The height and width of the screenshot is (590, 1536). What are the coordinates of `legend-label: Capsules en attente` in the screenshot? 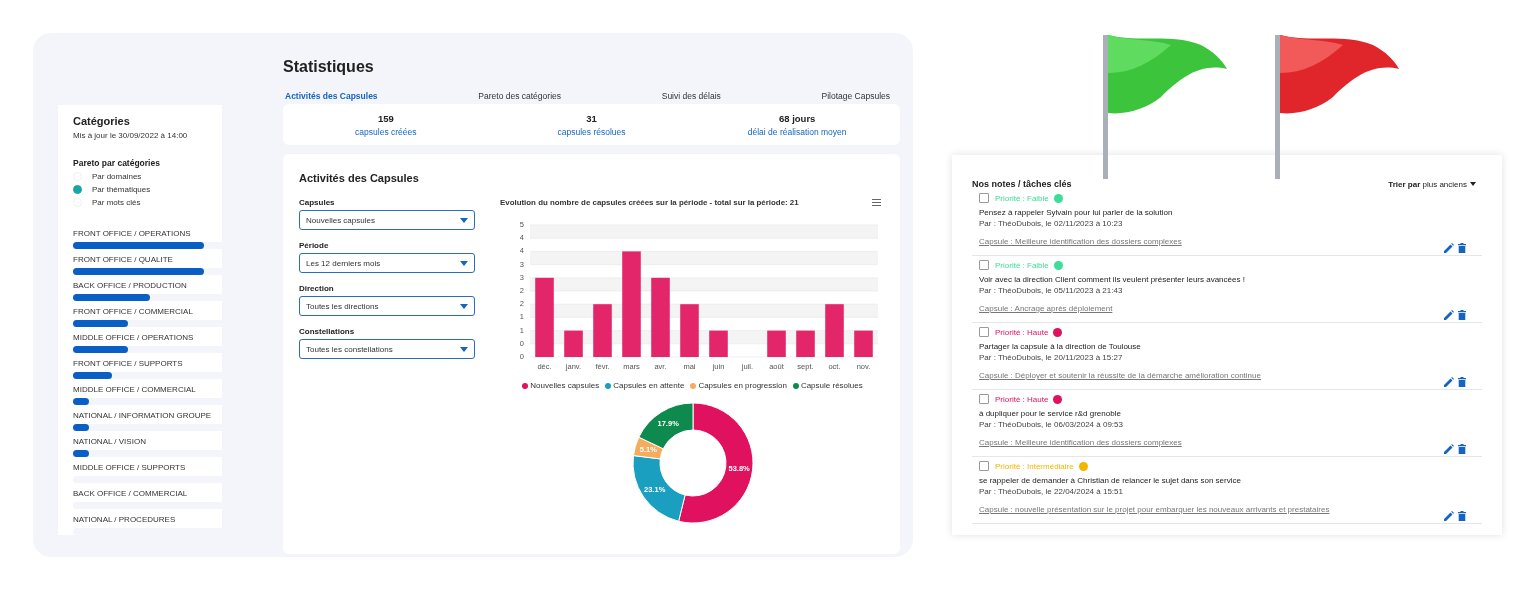 It's located at (649, 385).